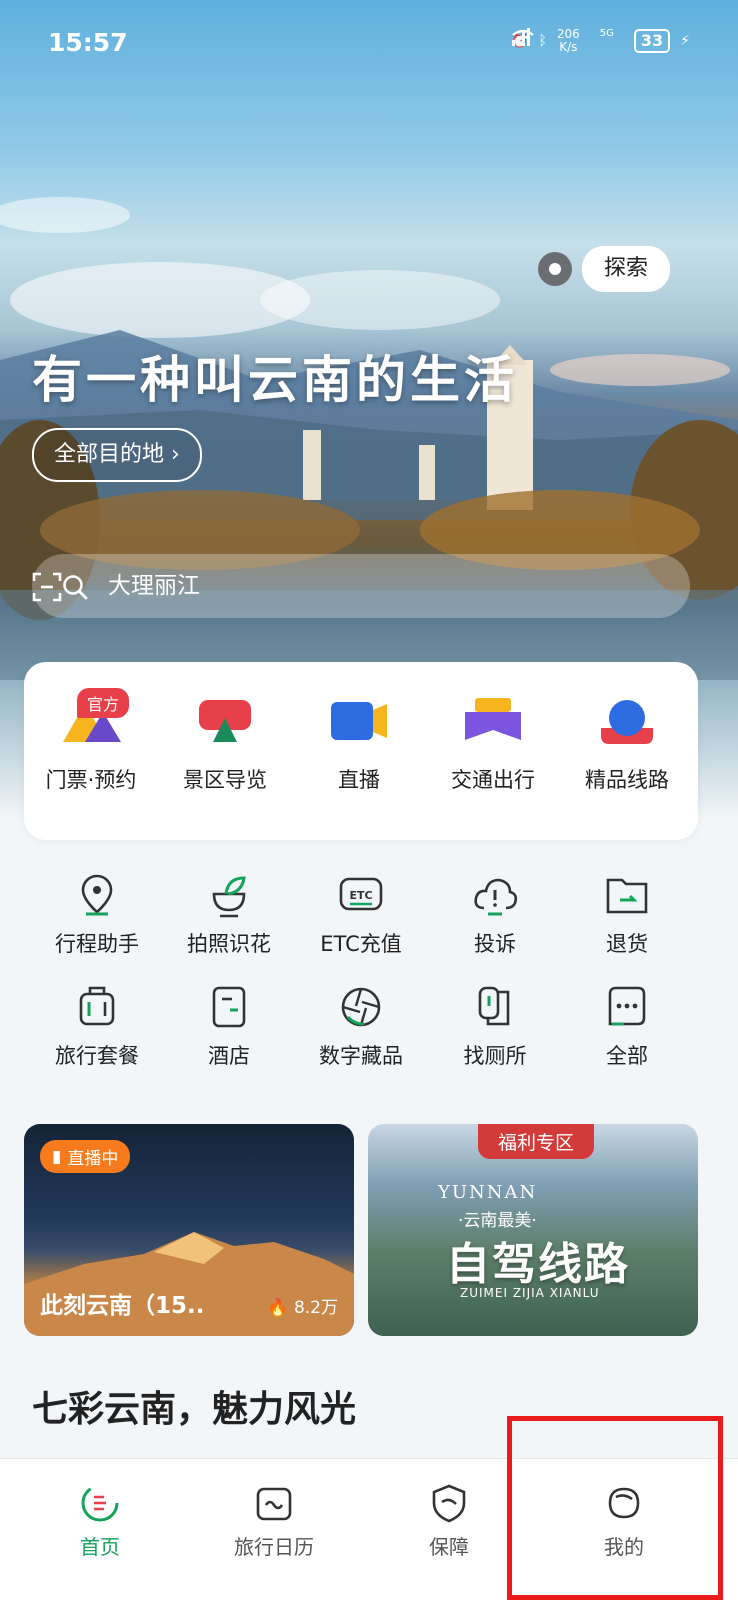  Describe the element at coordinates (627, 896) in the screenshot. I see `return-folder-icon` at that location.